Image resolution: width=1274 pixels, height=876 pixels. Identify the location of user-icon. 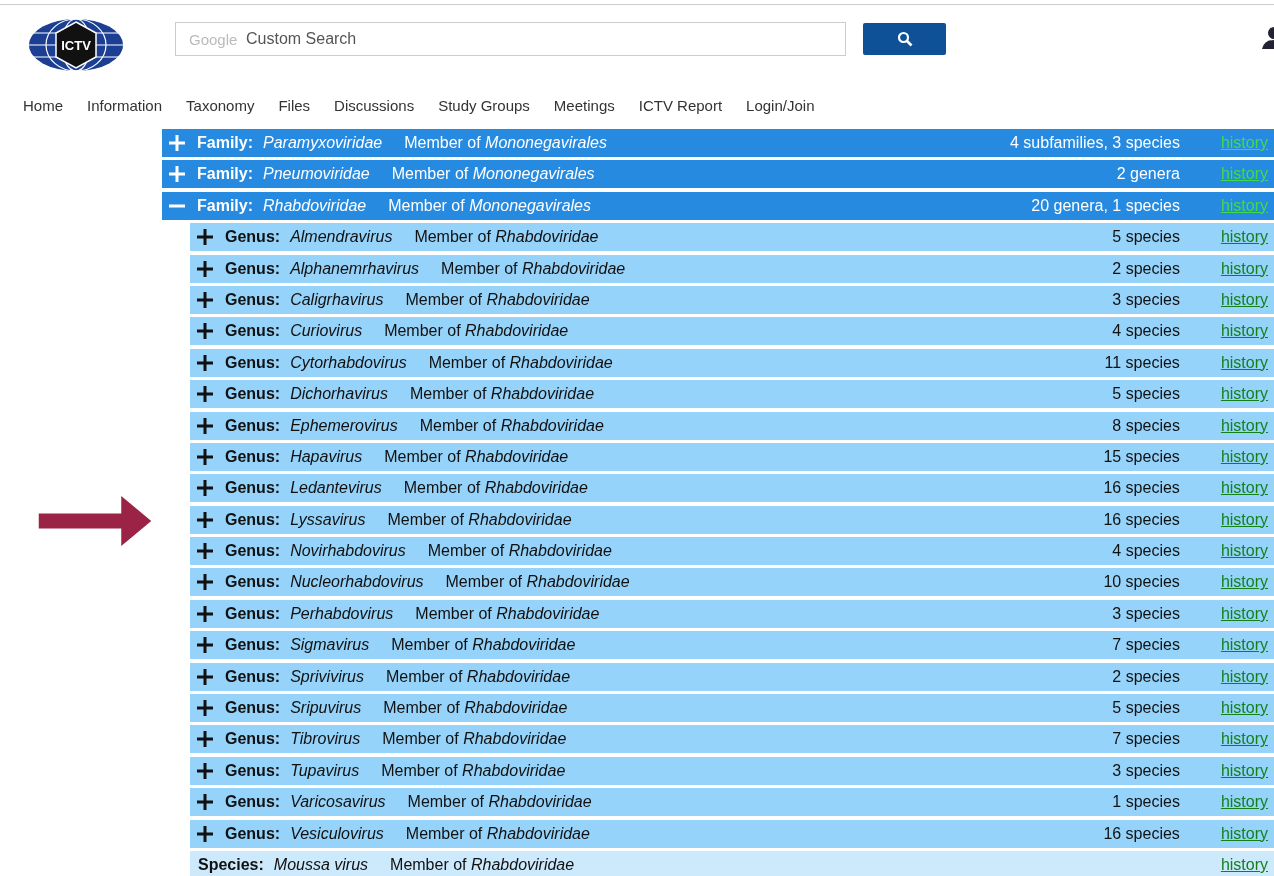
(1268, 37).